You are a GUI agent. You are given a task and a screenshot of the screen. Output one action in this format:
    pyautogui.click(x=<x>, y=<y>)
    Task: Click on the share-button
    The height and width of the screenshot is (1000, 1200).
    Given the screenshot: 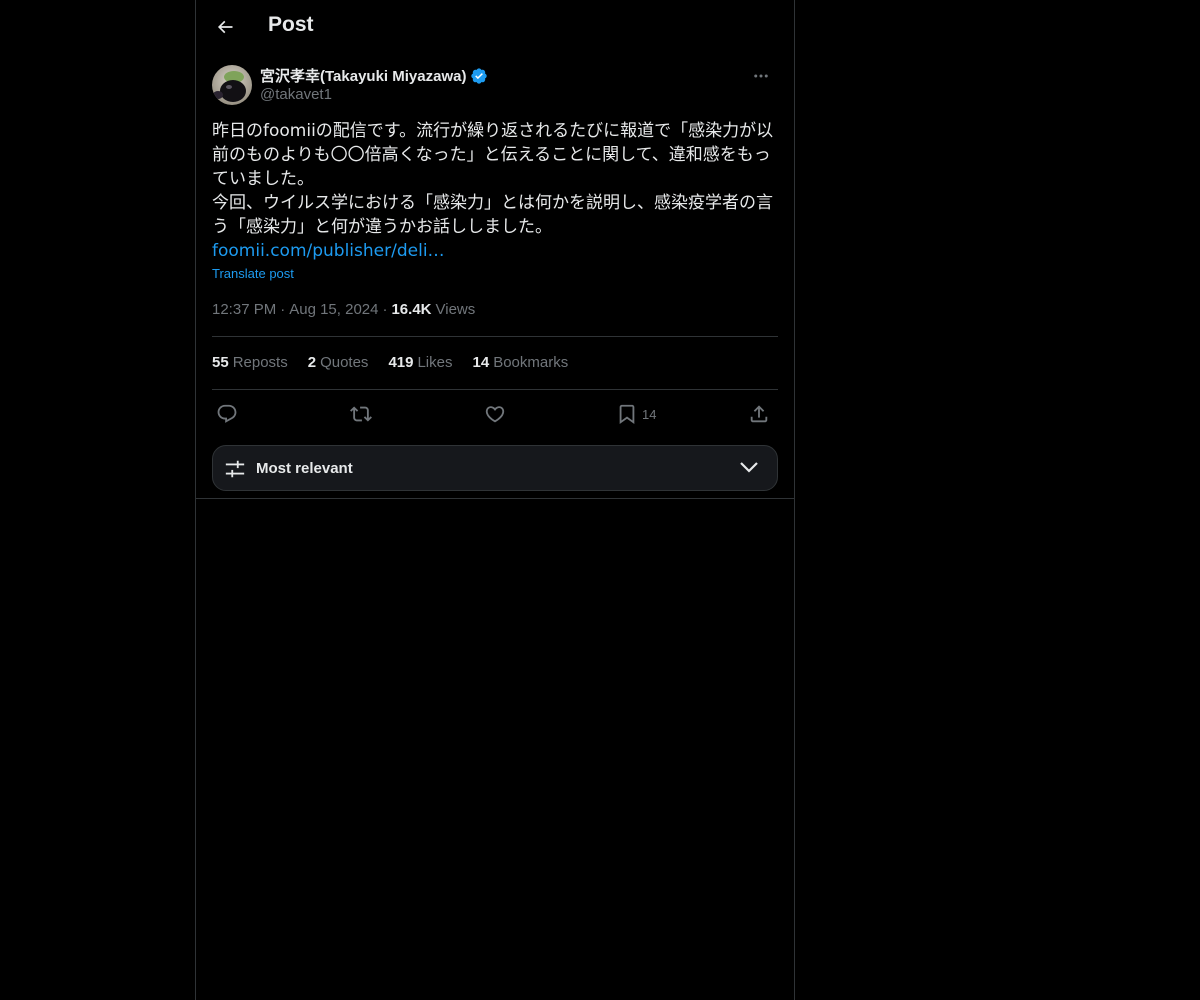 What is the action you would take?
    pyautogui.click(x=759, y=414)
    